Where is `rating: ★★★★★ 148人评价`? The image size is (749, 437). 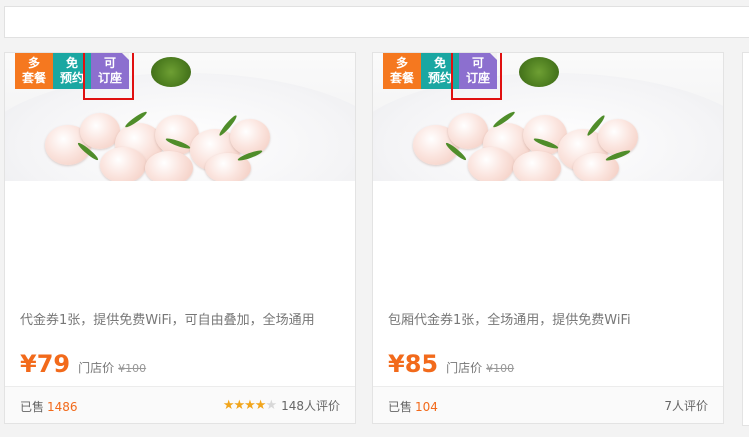 rating: ★★★★★ 148人评价 is located at coordinates (281, 405).